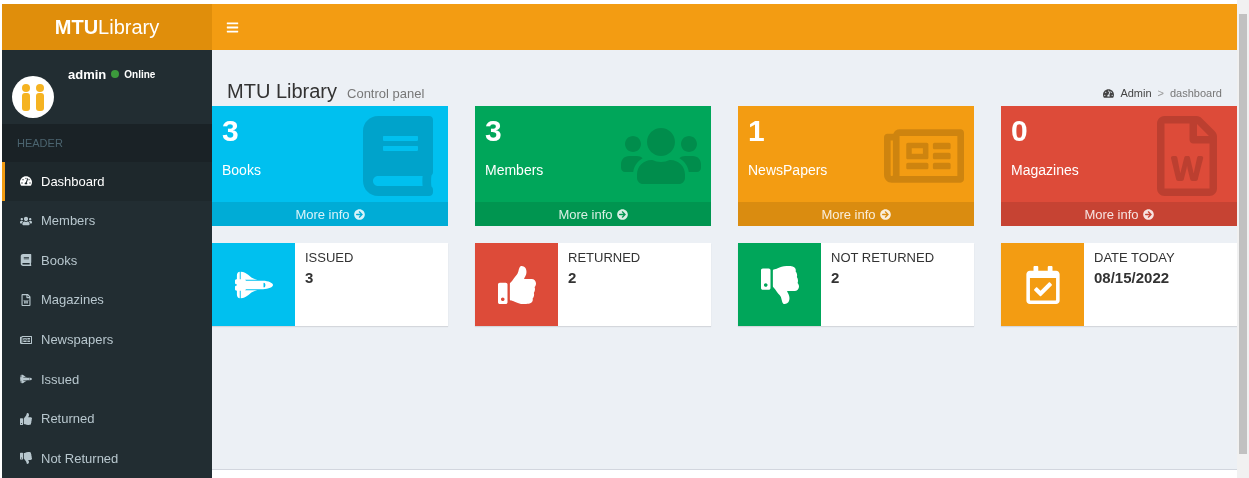 The image size is (1249, 478). I want to click on sidebar-heading: HEADER, so click(107, 143).